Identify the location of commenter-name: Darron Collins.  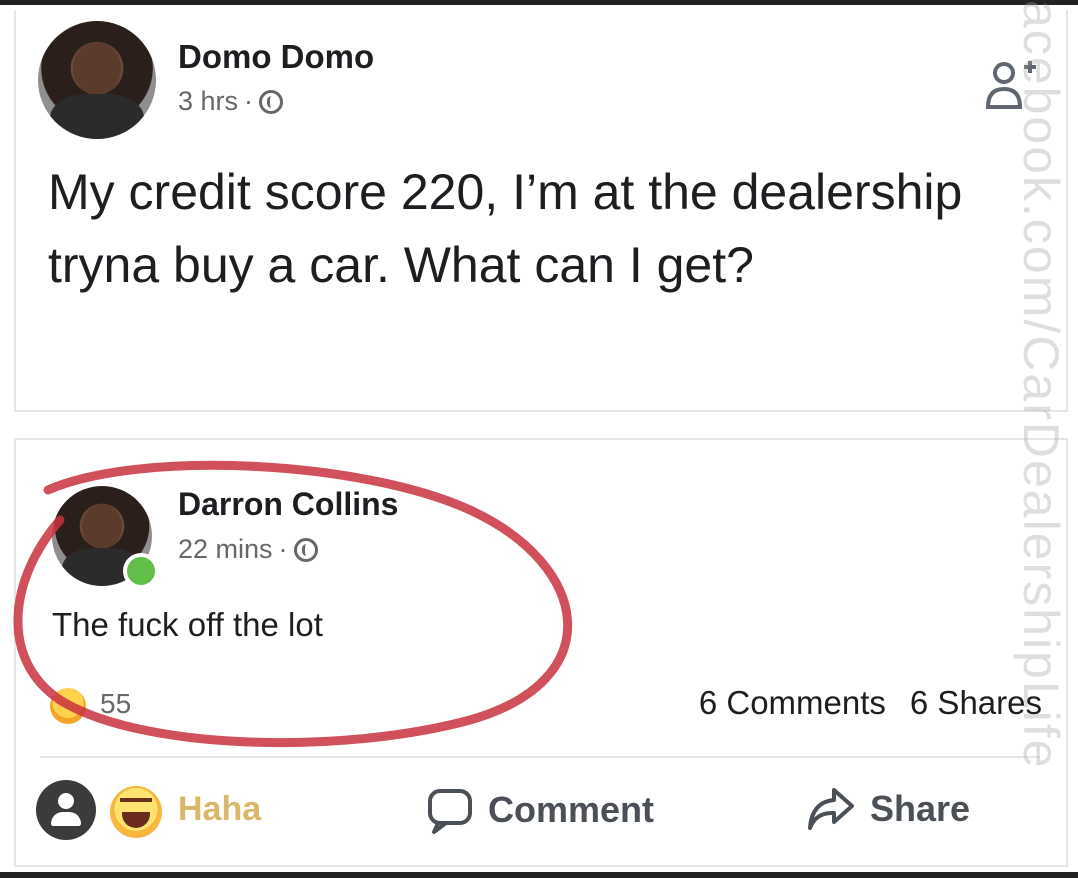
(288, 504).